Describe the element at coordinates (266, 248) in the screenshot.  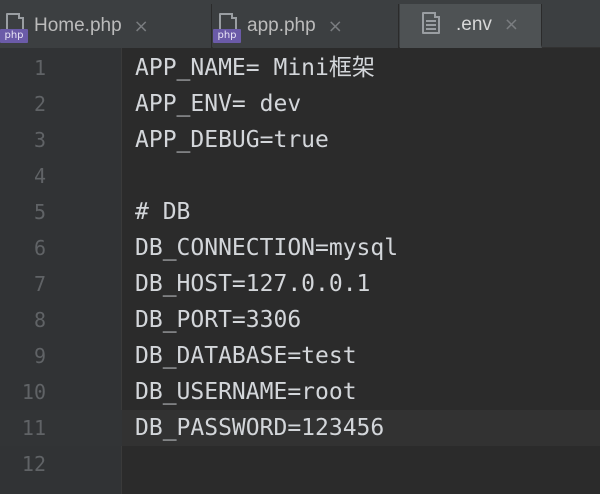
I see `code-text: DB_CONNECTION=mysql` at that location.